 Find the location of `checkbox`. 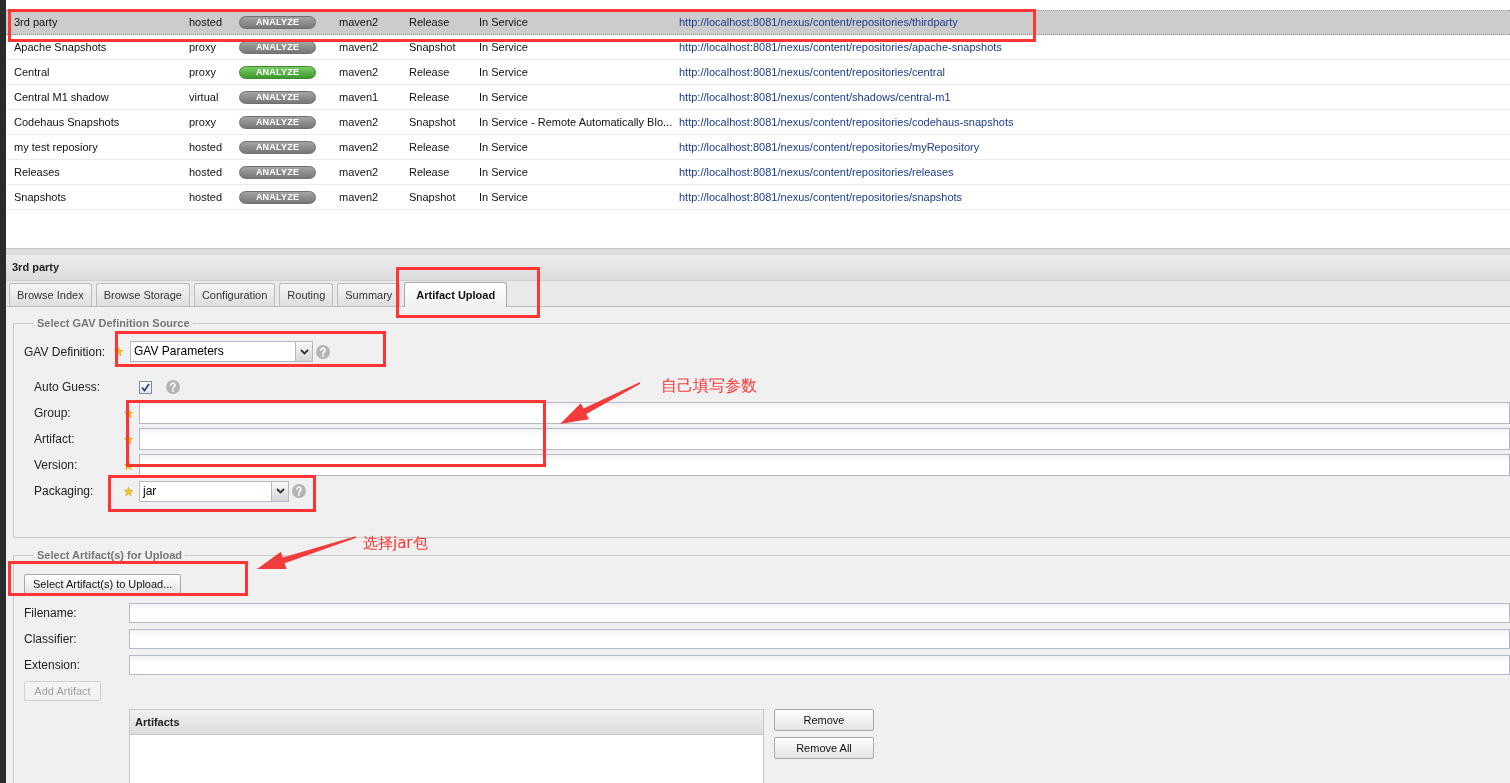

checkbox is located at coordinates (145, 387).